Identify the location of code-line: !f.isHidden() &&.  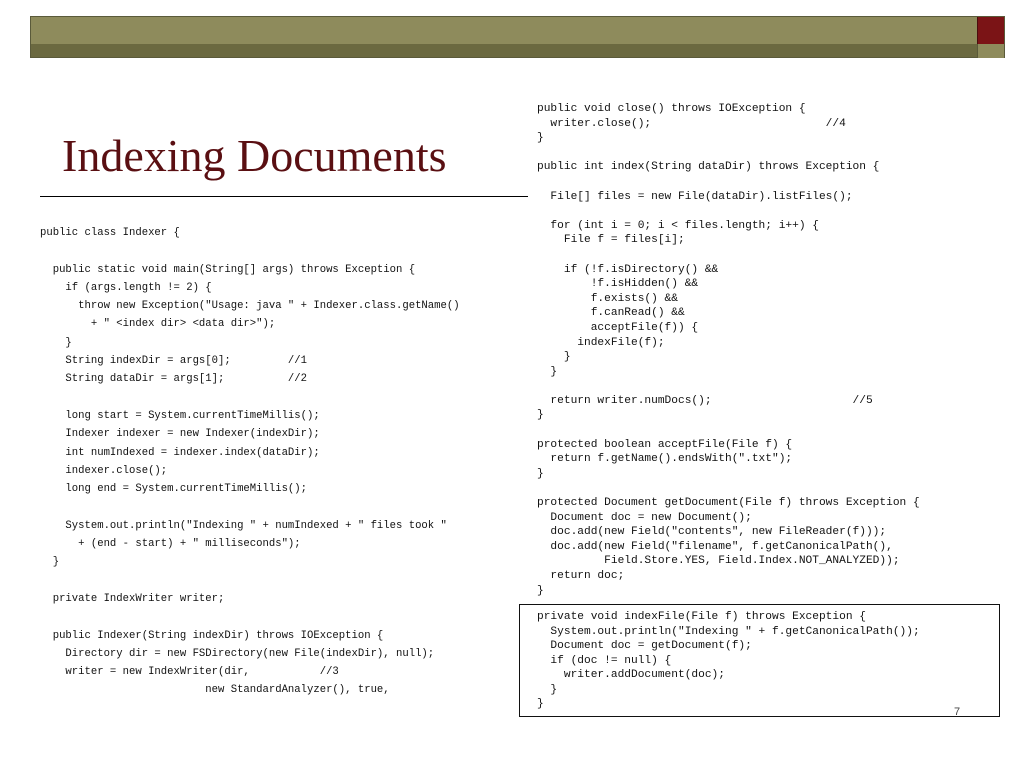
(618, 284).